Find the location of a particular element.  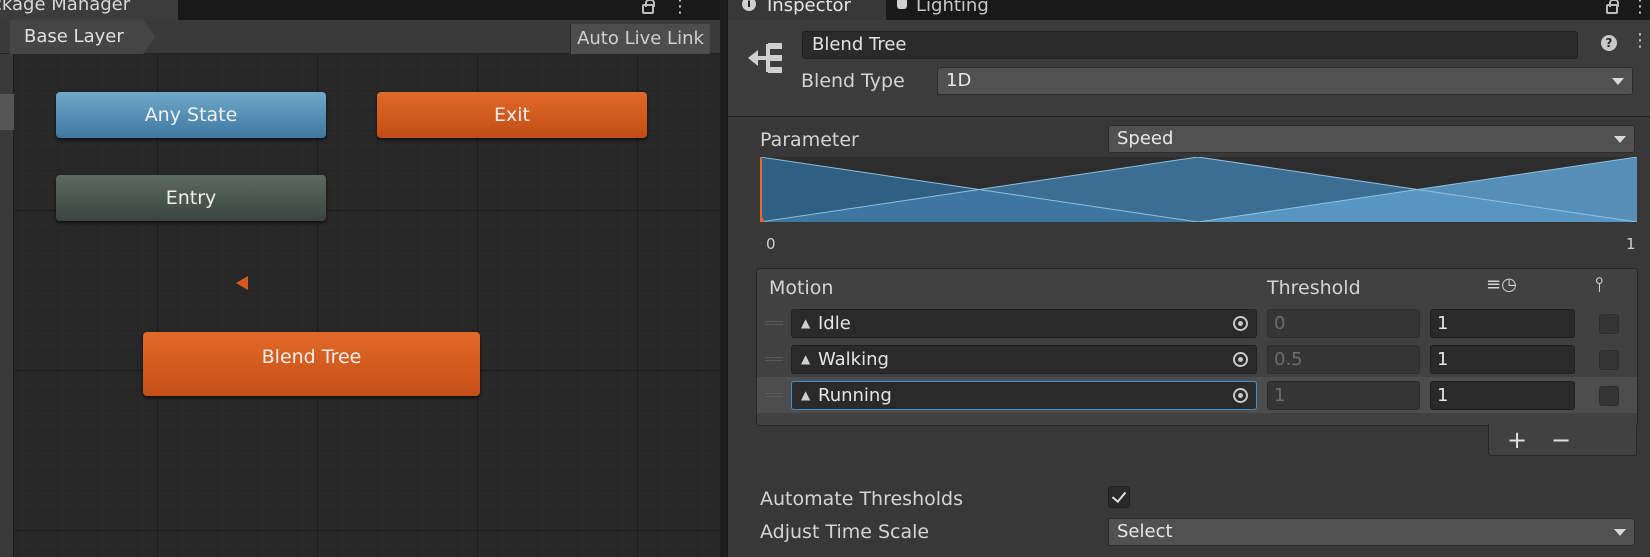

breadcrumb-base-layer: Base Layer is located at coordinates (82, 37).